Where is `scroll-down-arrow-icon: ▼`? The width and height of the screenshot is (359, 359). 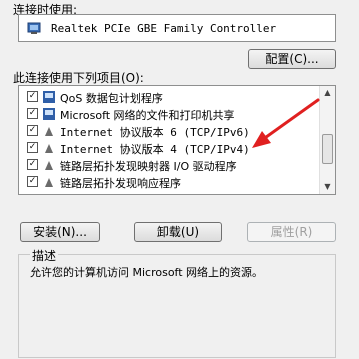
scroll-down-arrow-icon: ▼ is located at coordinates (327, 187).